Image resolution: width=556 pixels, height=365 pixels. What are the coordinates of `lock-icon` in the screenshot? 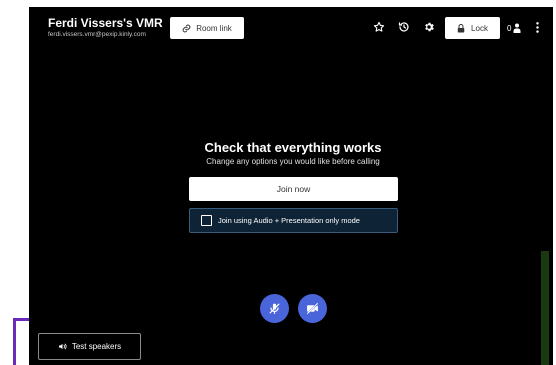 It's located at (461, 27).